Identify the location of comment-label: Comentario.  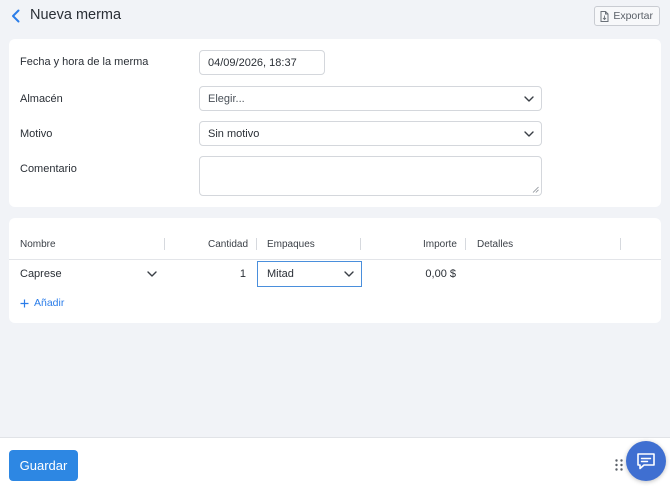
(48, 169).